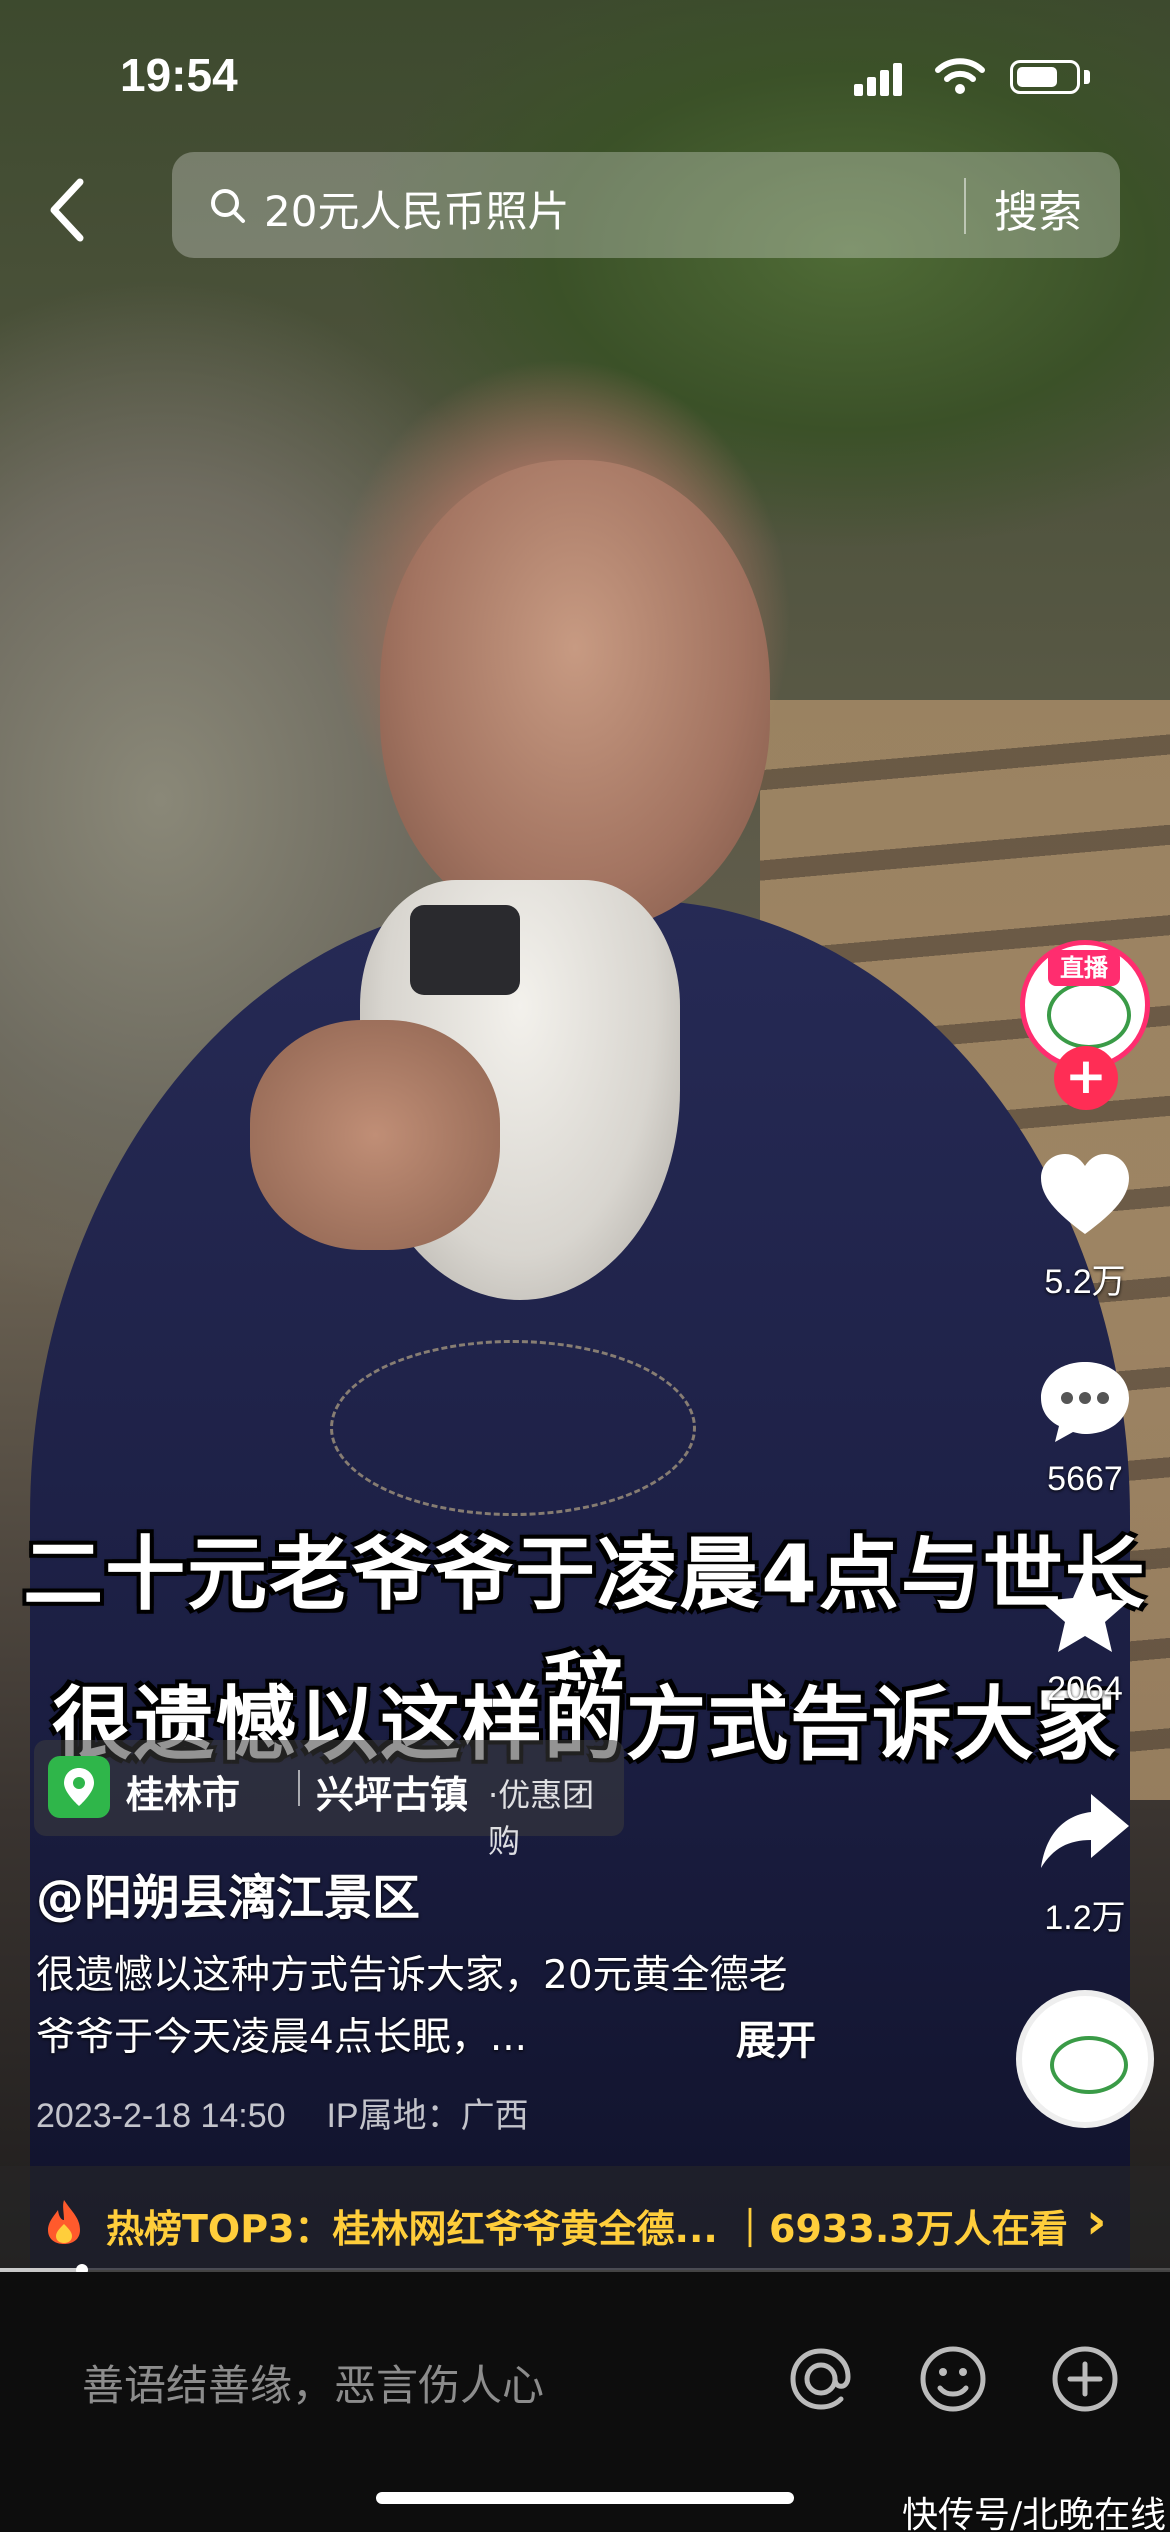 This screenshot has height=2532, width=1170. Describe the element at coordinates (1034, 2513) in the screenshot. I see `source-watermark: 快传号/北晚在线` at that location.